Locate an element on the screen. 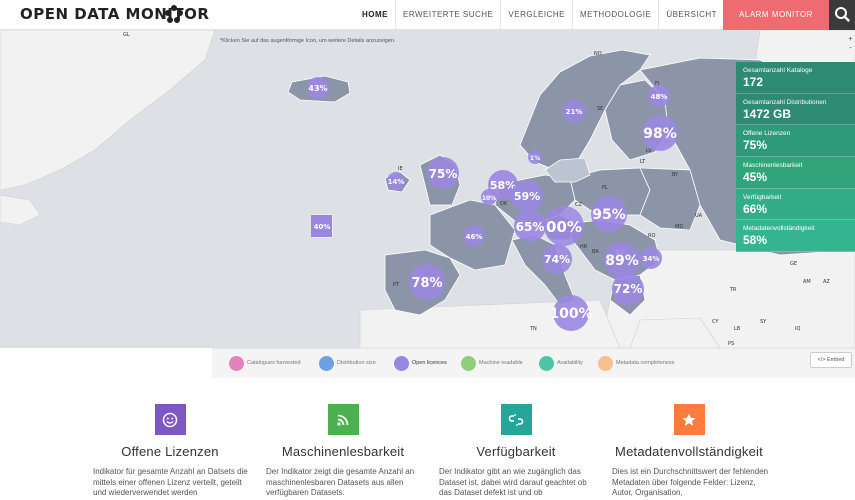 Image resolution: width=855 pixels, height=500 pixels. legend-machine-readable: Machine readable is located at coordinates (492, 363).